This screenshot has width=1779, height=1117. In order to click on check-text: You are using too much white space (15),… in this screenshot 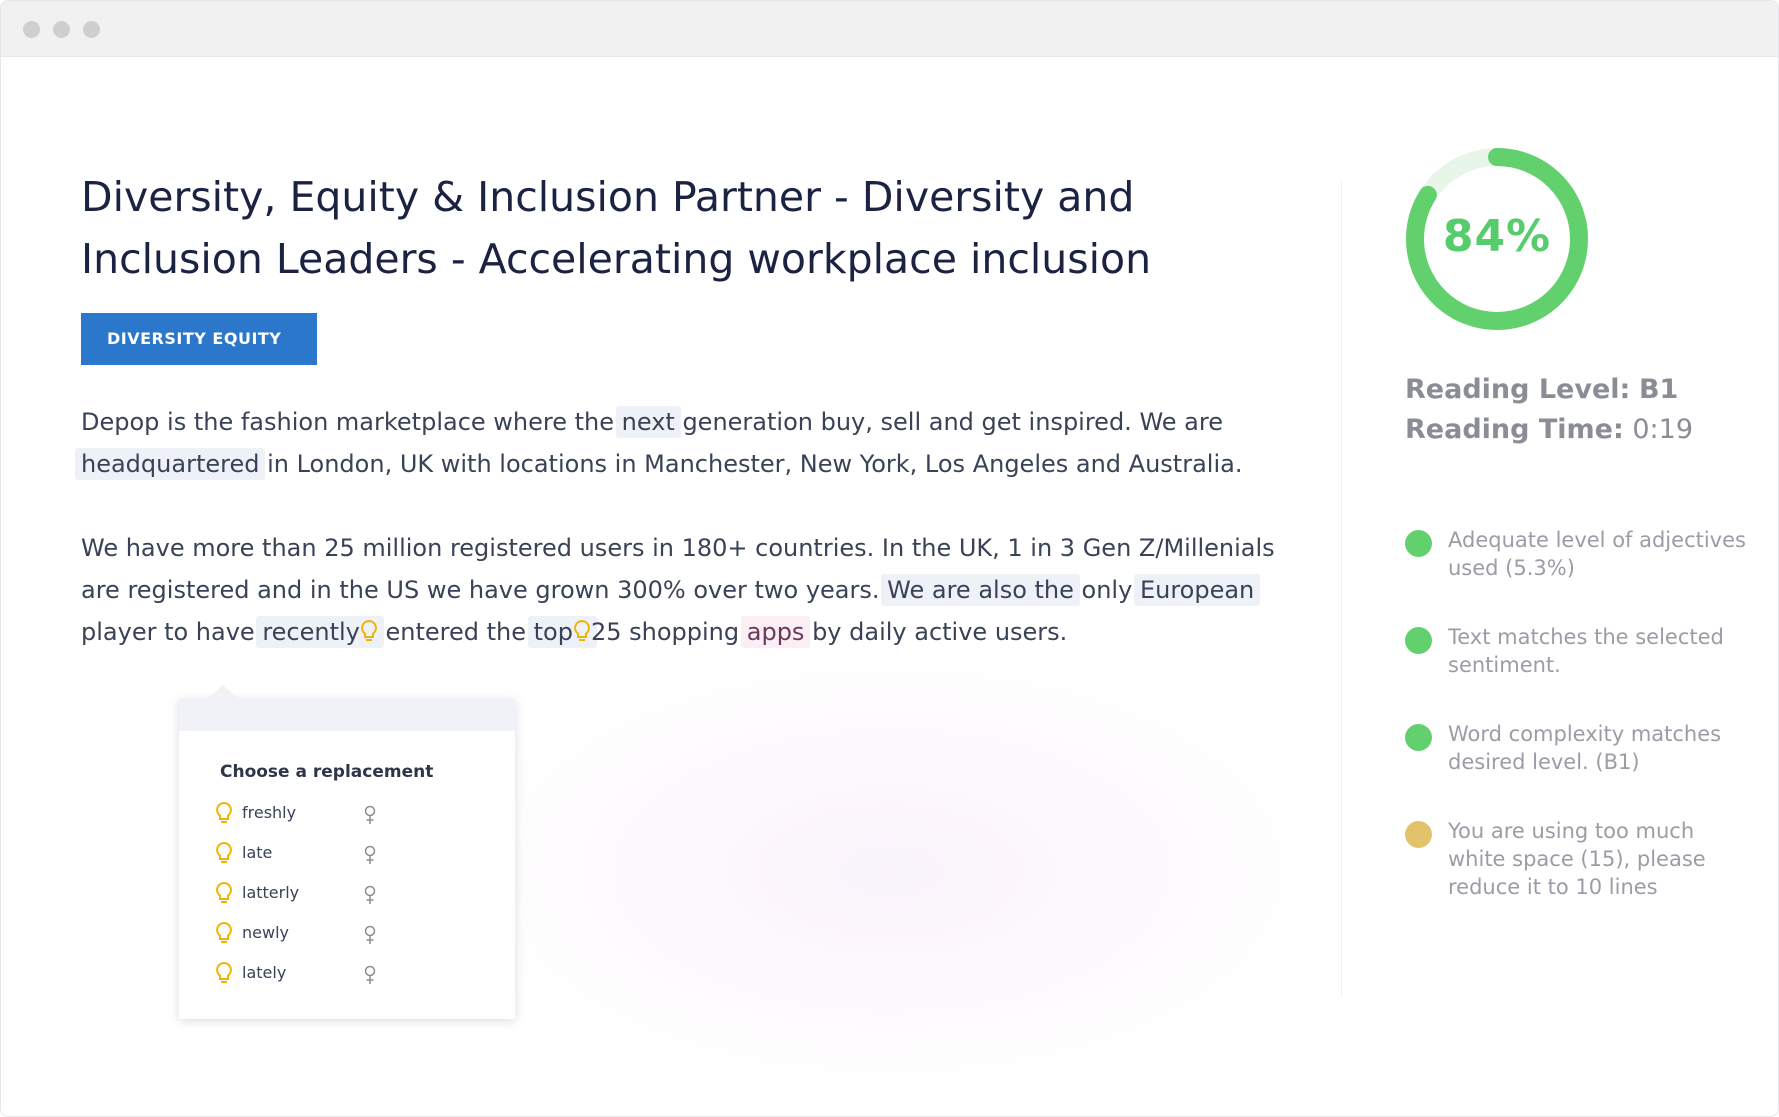, I will do `click(1577, 859)`.